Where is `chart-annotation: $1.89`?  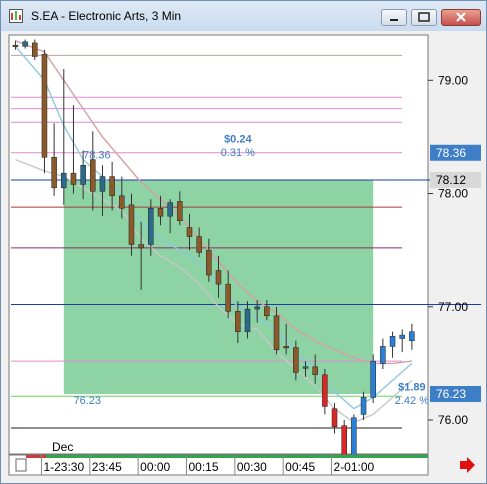
chart-annotation: $1.89 is located at coordinates (412, 388).